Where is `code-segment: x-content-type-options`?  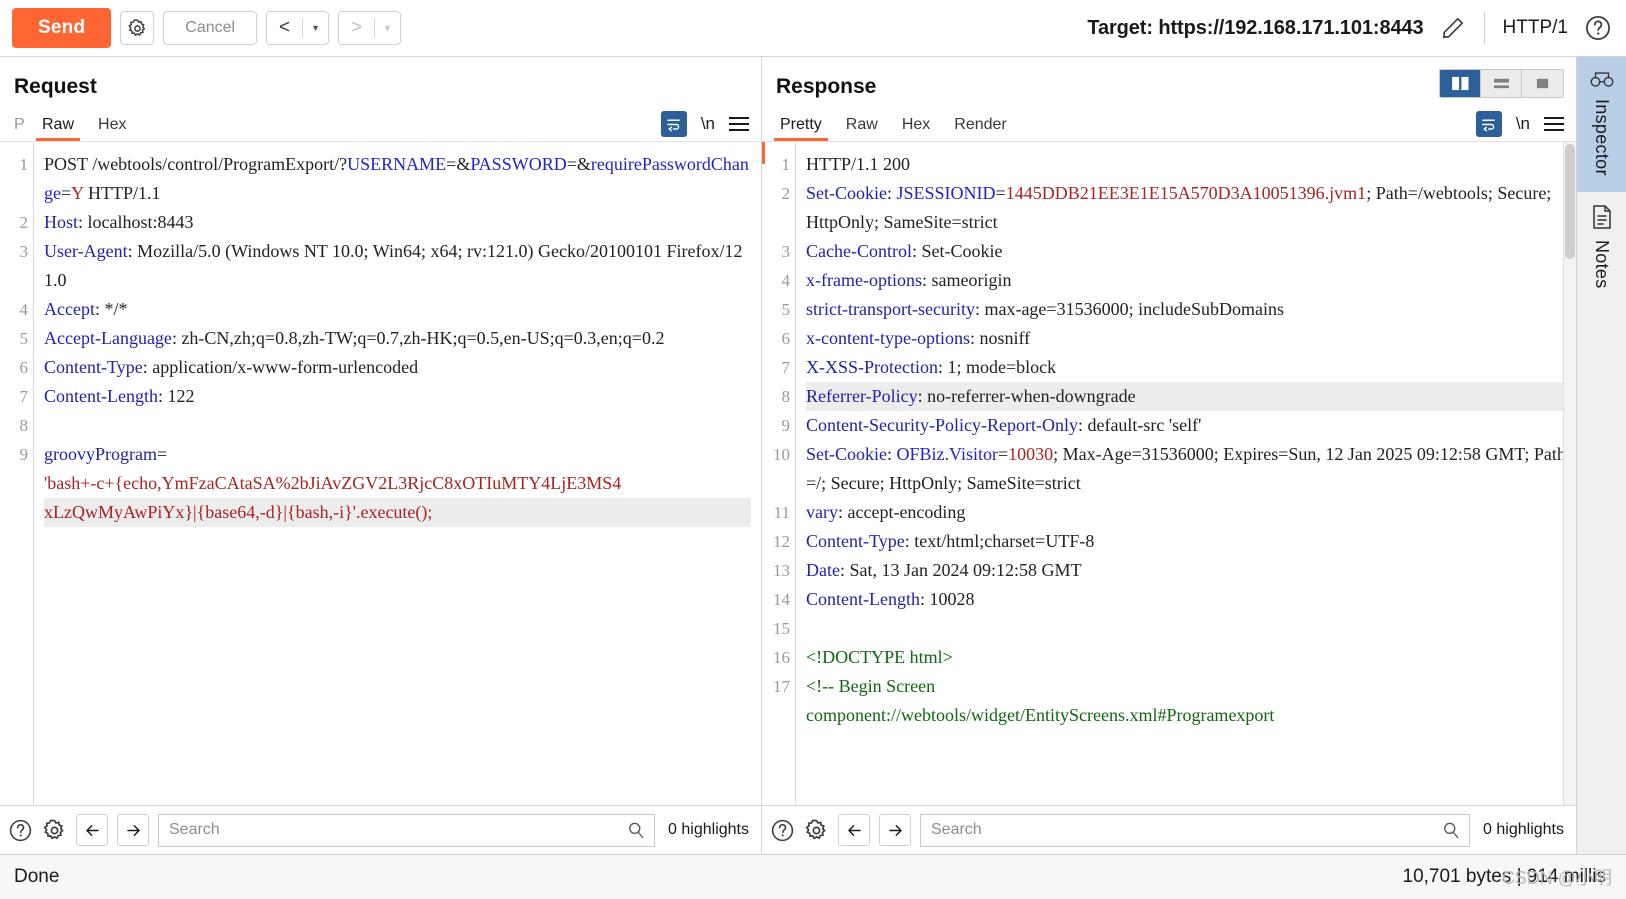 code-segment: x-content-type-options is located at coordinates (888, 338).